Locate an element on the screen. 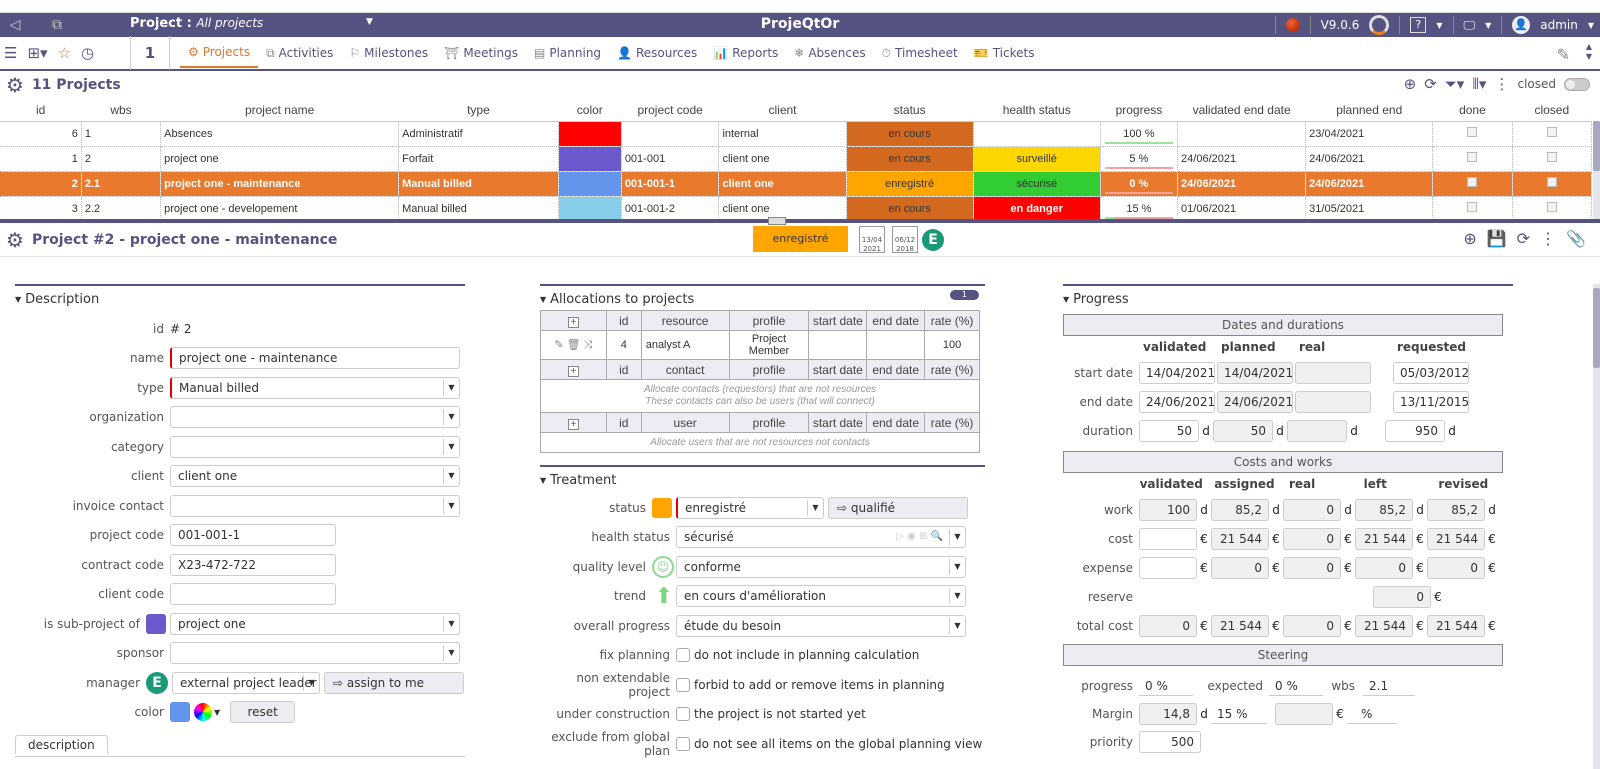  column-header-planned-end: planned end is located at coordinates (1369, 110).